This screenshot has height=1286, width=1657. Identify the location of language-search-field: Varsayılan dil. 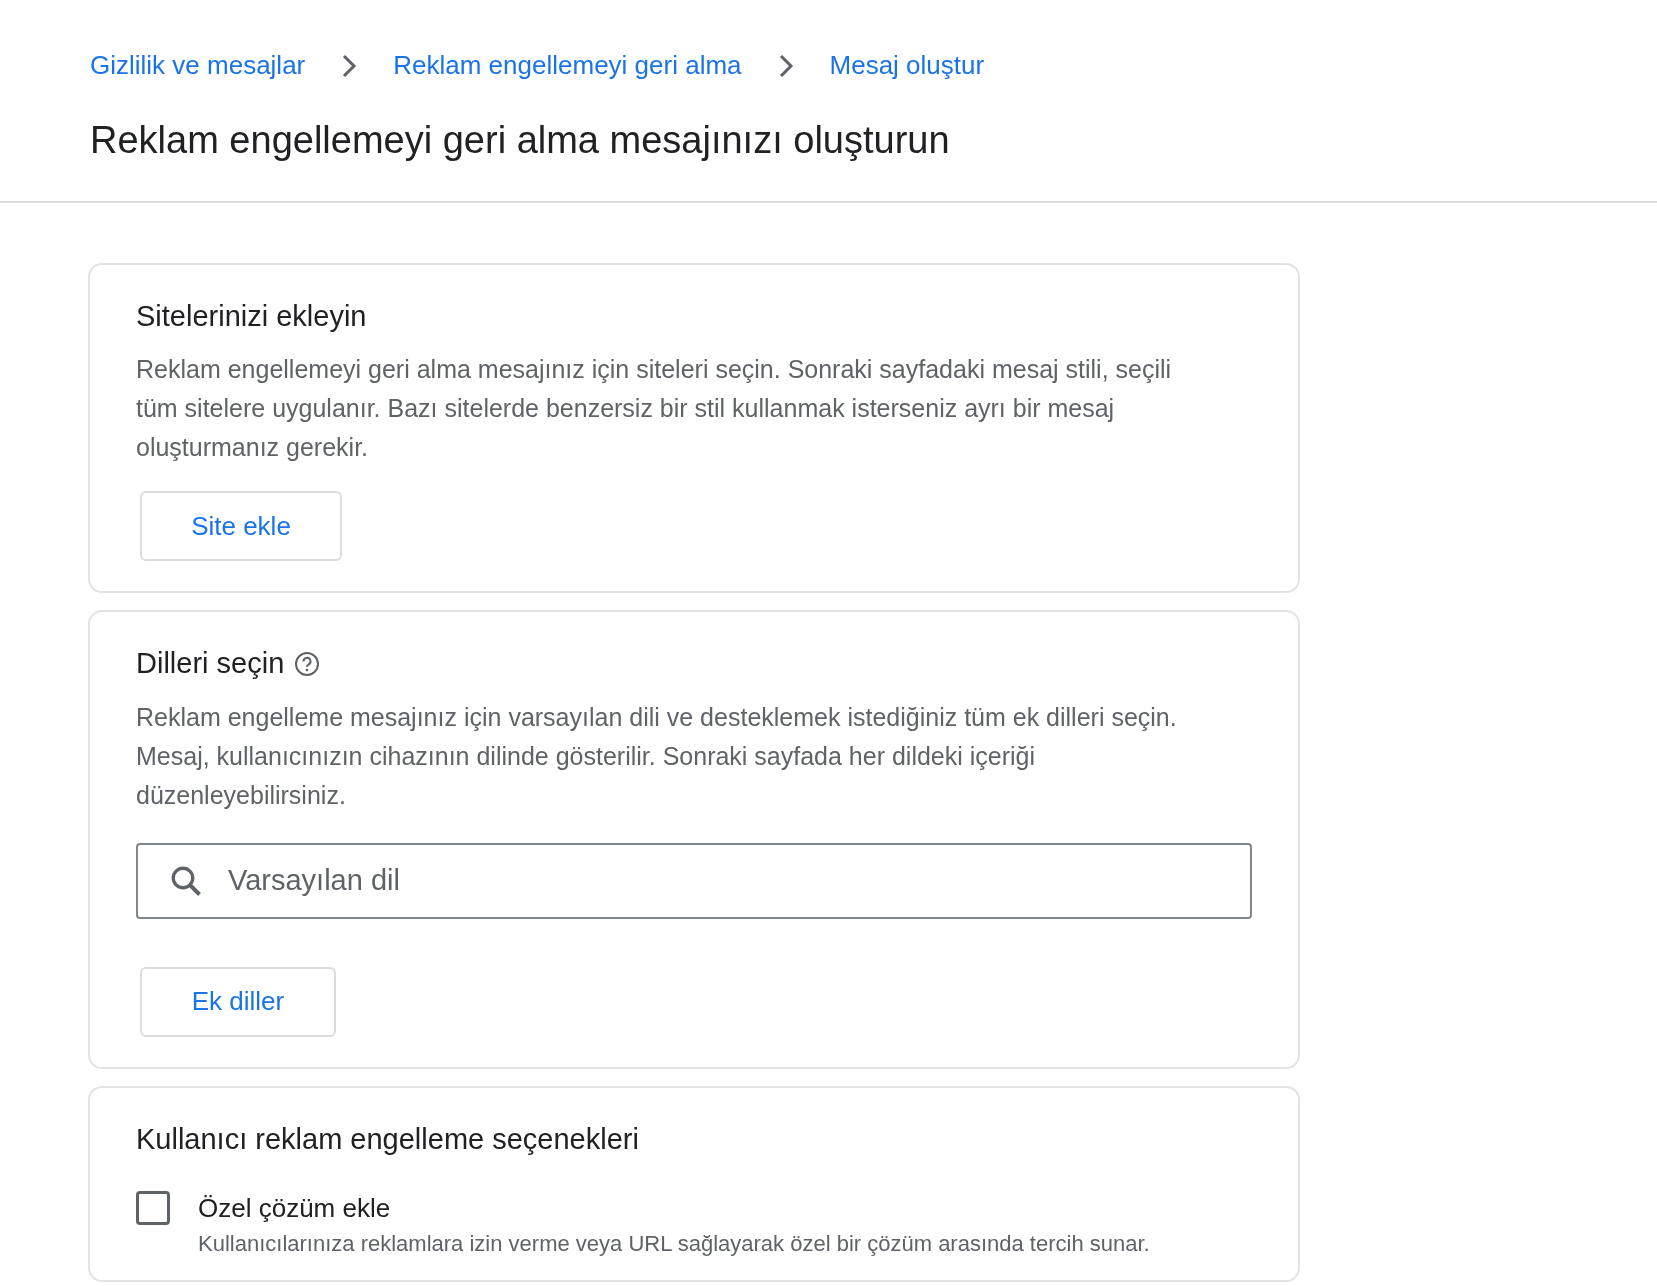
(694, 880).